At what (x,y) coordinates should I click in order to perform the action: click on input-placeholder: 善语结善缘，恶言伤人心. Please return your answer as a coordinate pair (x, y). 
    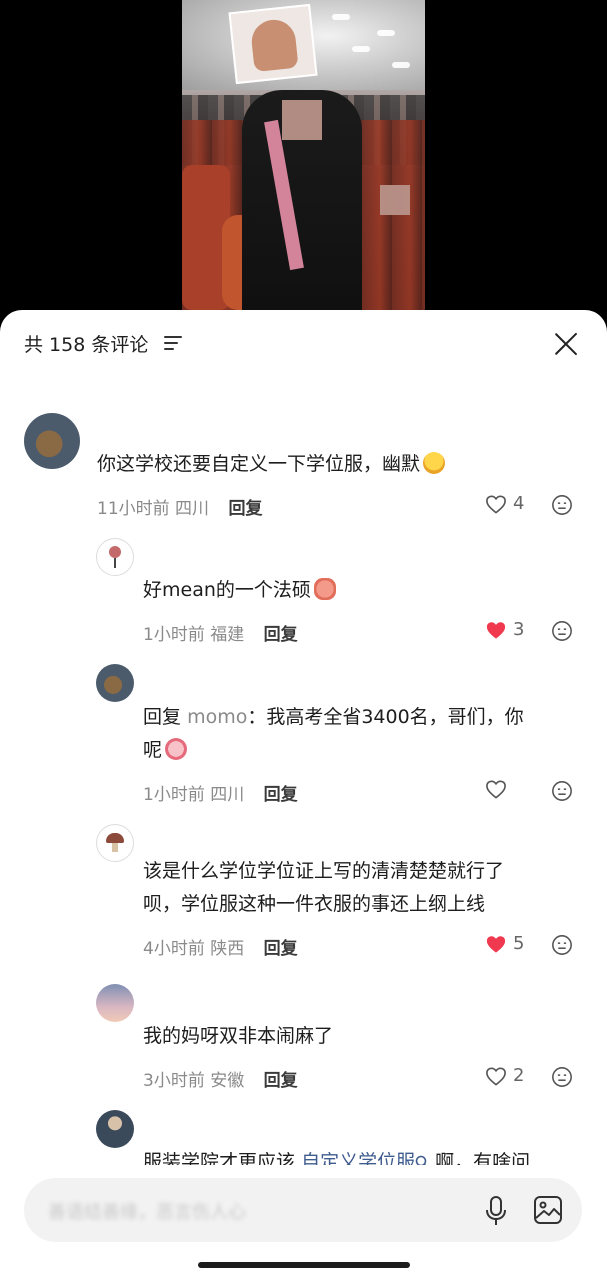
    Looking at the image, I should click on (147, 1212).